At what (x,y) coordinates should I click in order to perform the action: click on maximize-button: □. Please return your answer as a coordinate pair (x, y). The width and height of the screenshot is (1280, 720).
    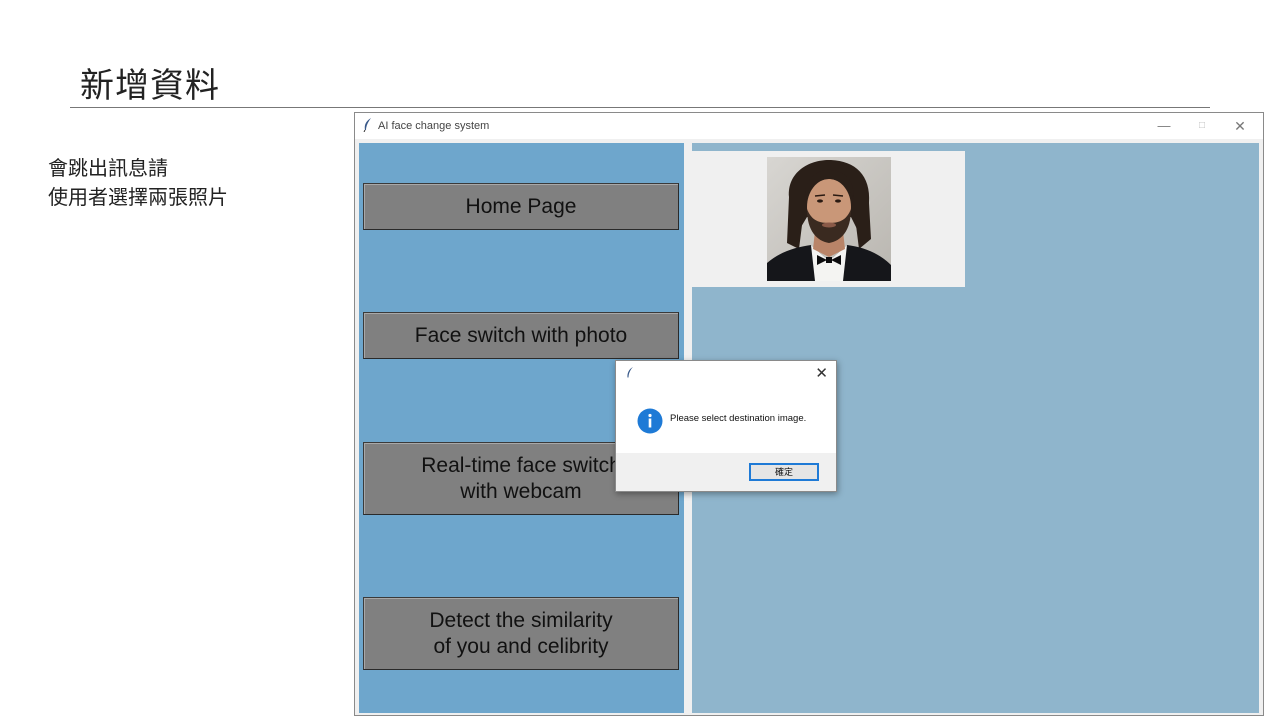
    Looking at the image, I should click on (1202, 126).